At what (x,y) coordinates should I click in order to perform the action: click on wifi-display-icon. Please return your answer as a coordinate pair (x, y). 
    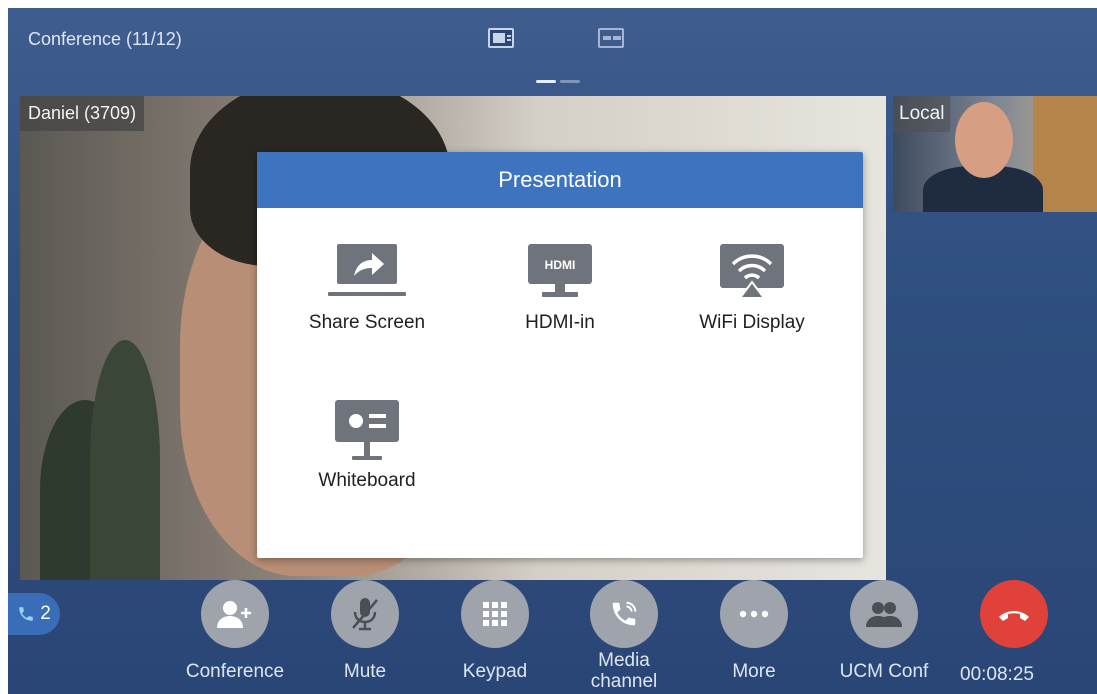
    Looking at the image, I should click on (752, 271).